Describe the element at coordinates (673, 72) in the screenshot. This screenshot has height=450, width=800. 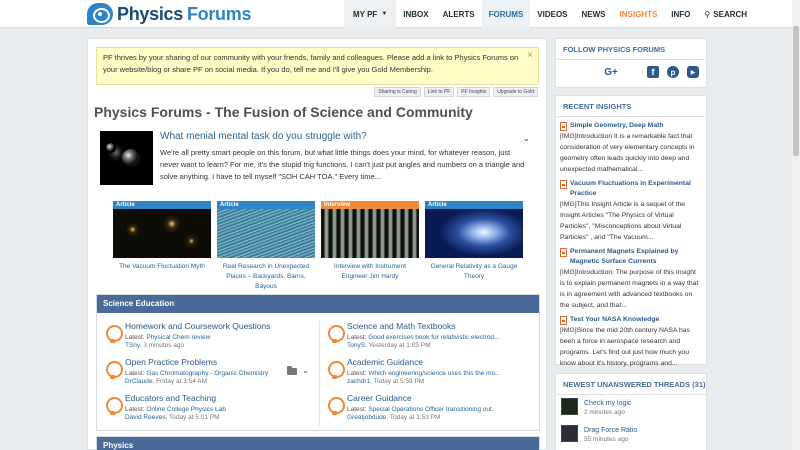
I see `pinterest-icon: p` at that location.